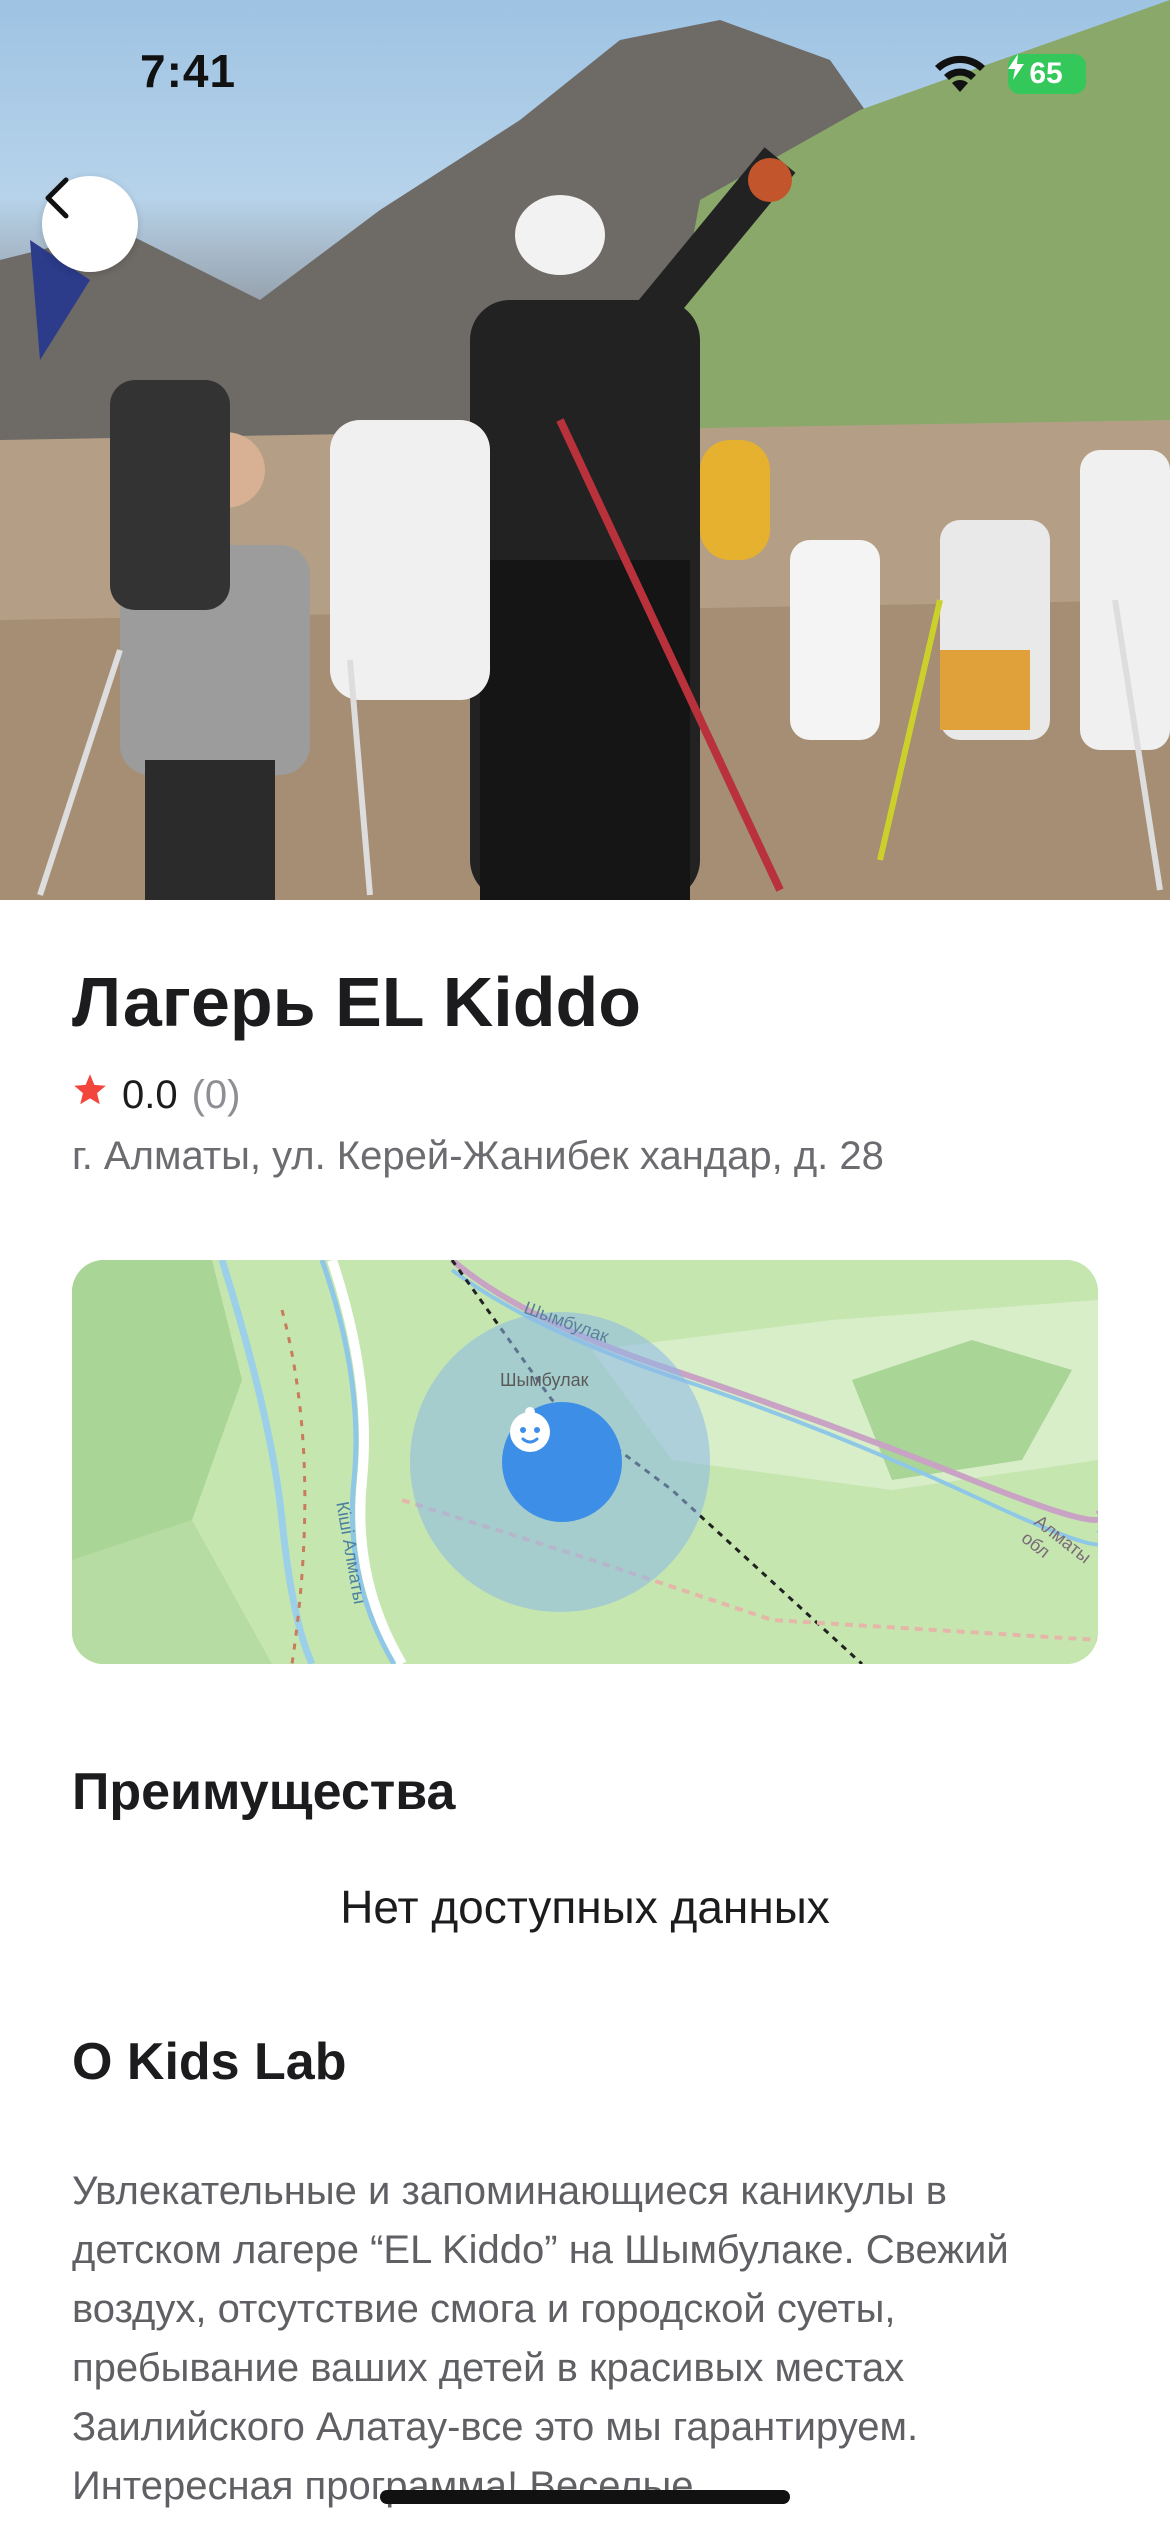 The height and width of the screenshot is (2532, 1170). I want to click on battery-indicator: 65, so click(1047, 74).